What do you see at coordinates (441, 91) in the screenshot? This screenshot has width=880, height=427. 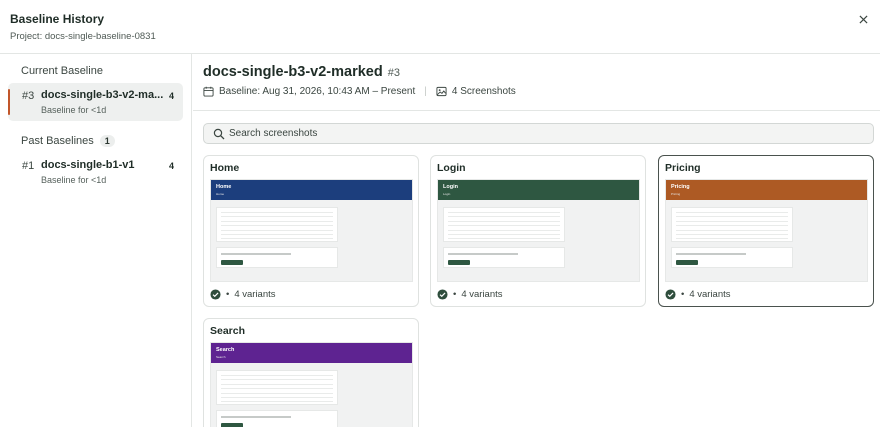 I see `image-icon` at bounding box center [441, 91].